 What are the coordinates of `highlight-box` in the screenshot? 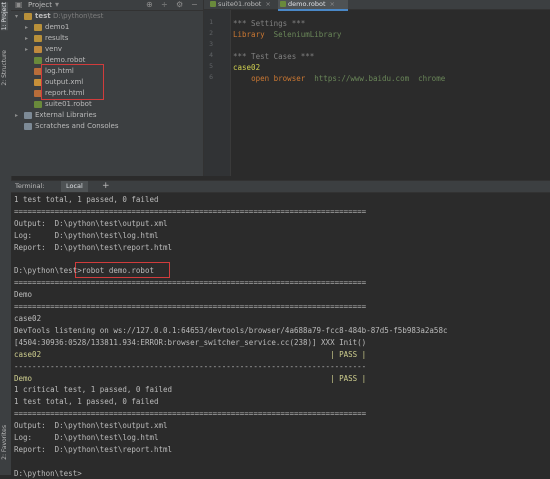 It's located at (72, 82).